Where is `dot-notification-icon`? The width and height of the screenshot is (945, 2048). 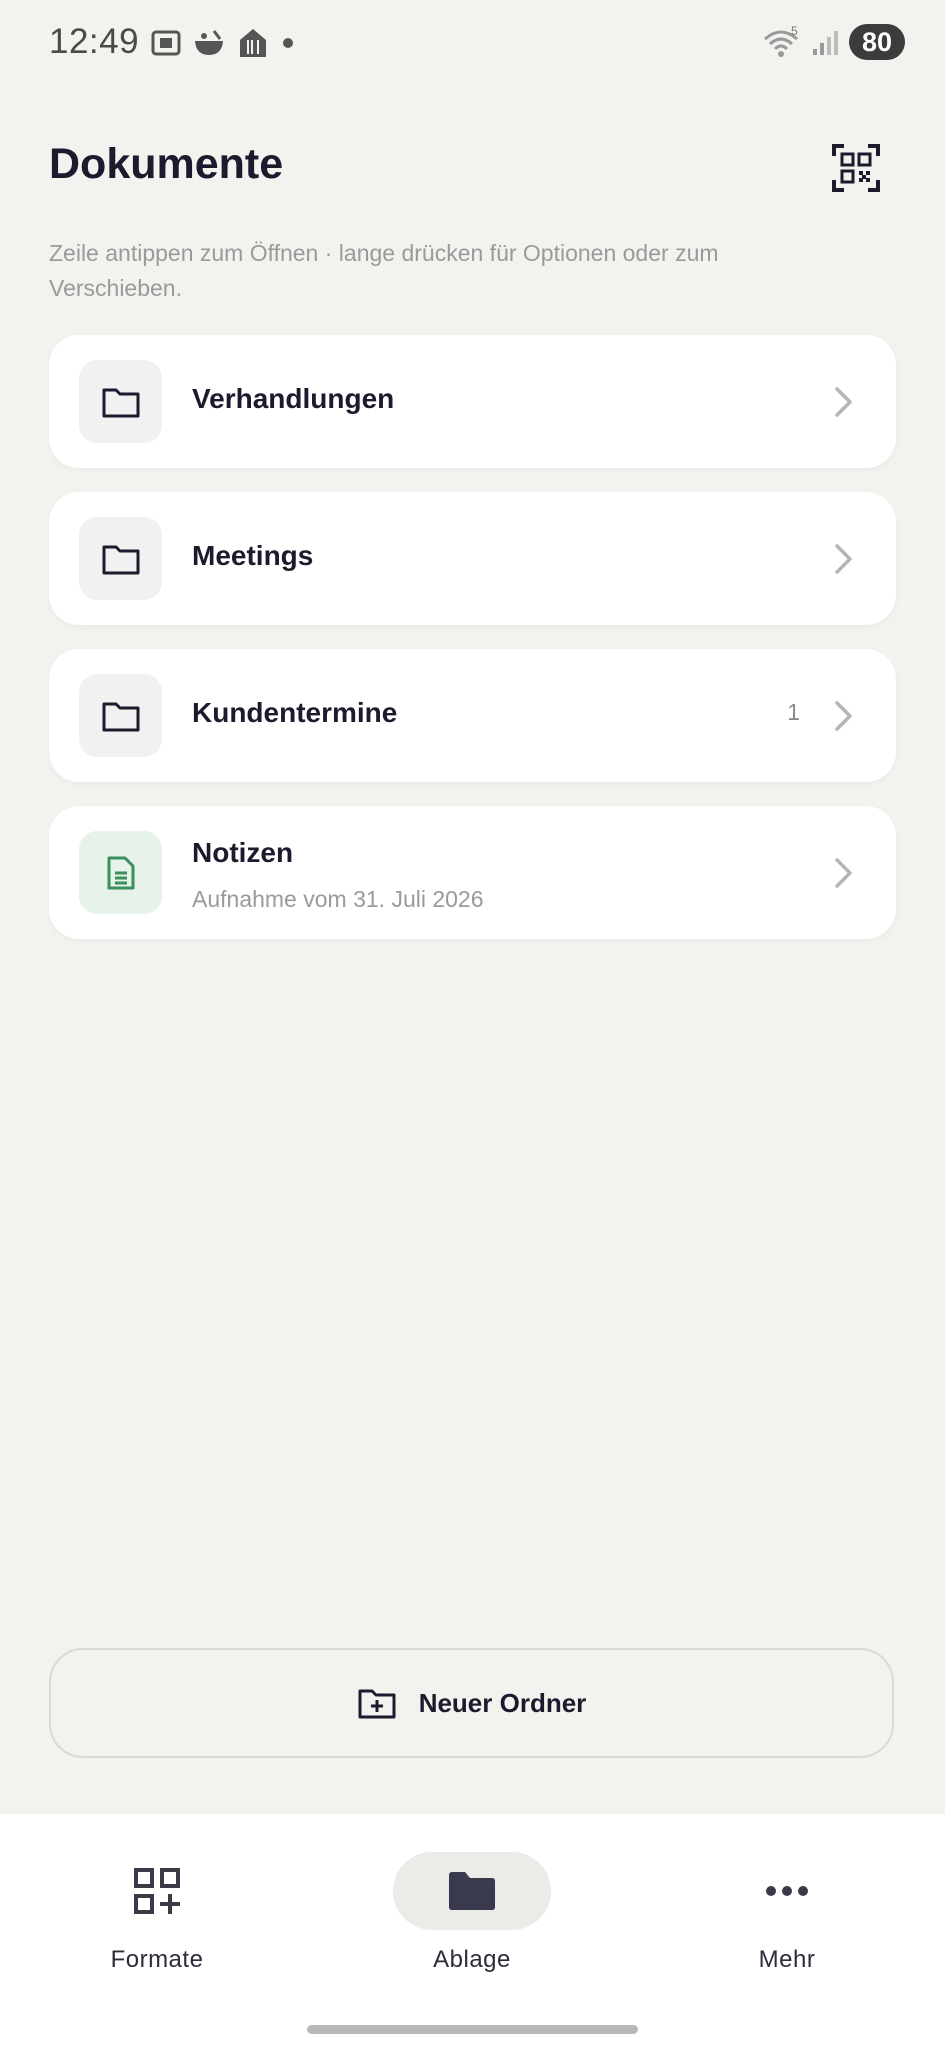
dot-notification-icon is located at coordinates (288, 43).